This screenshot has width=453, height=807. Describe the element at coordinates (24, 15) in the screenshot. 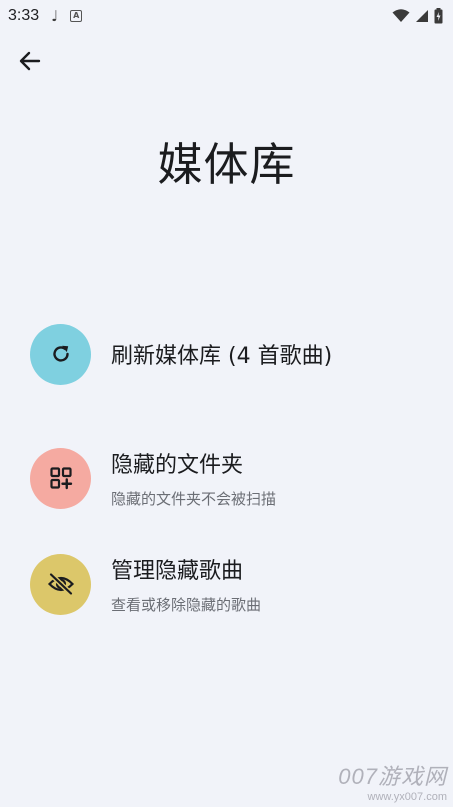

I see `status-time: 3:33` at that location.